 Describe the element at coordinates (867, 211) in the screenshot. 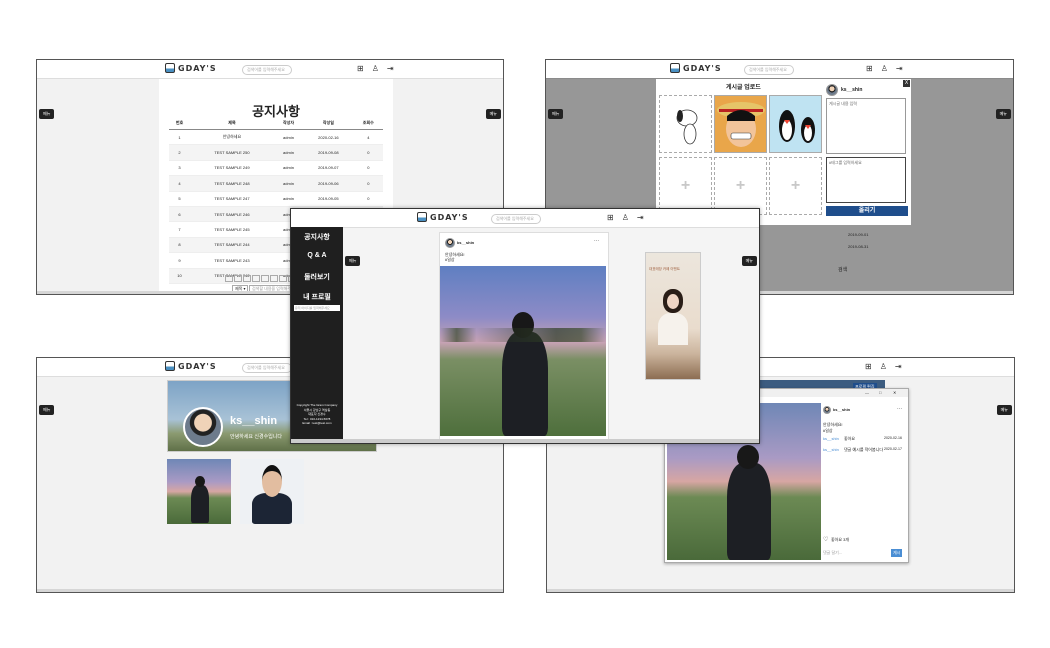

I see `submit-button: 올리기` at that location.